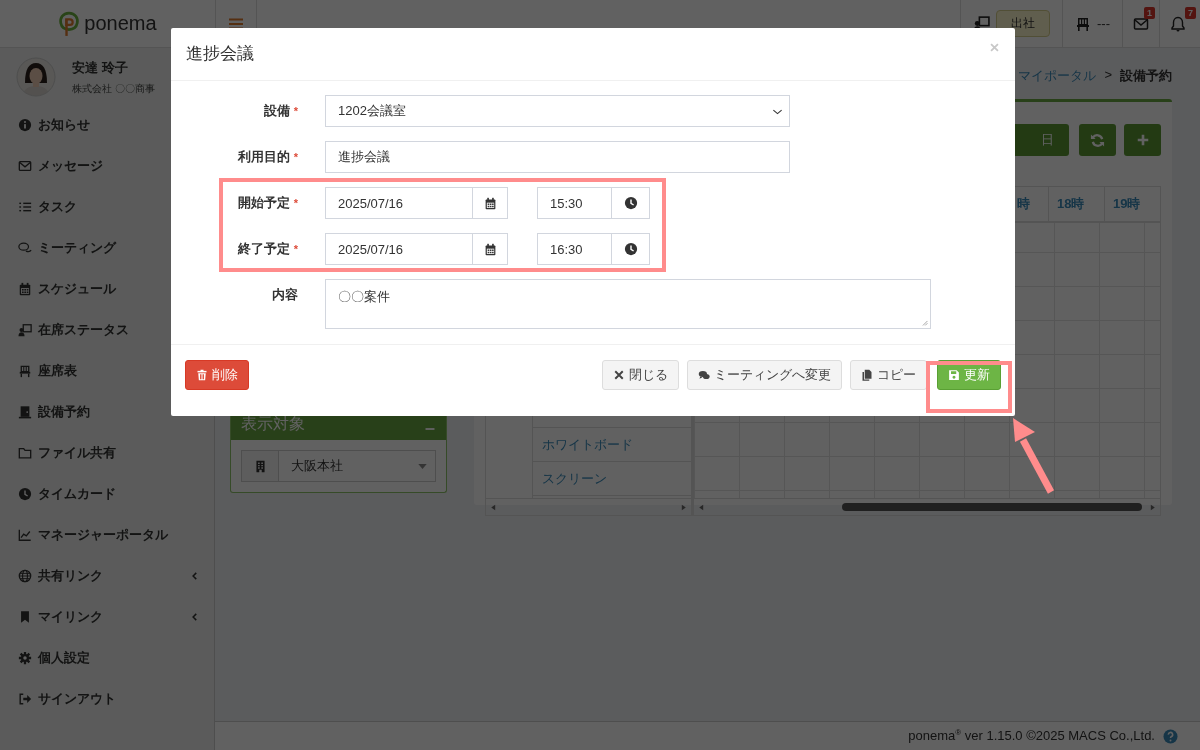 This screenshot has height=750, width=1200. I want to click on save-icon, so click(954, 375).